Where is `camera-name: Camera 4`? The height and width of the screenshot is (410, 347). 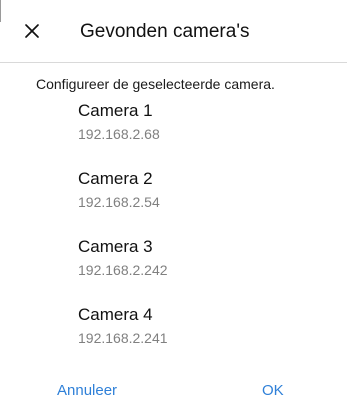 camera-name: Camera 4 is located at coordinates (115, 314).